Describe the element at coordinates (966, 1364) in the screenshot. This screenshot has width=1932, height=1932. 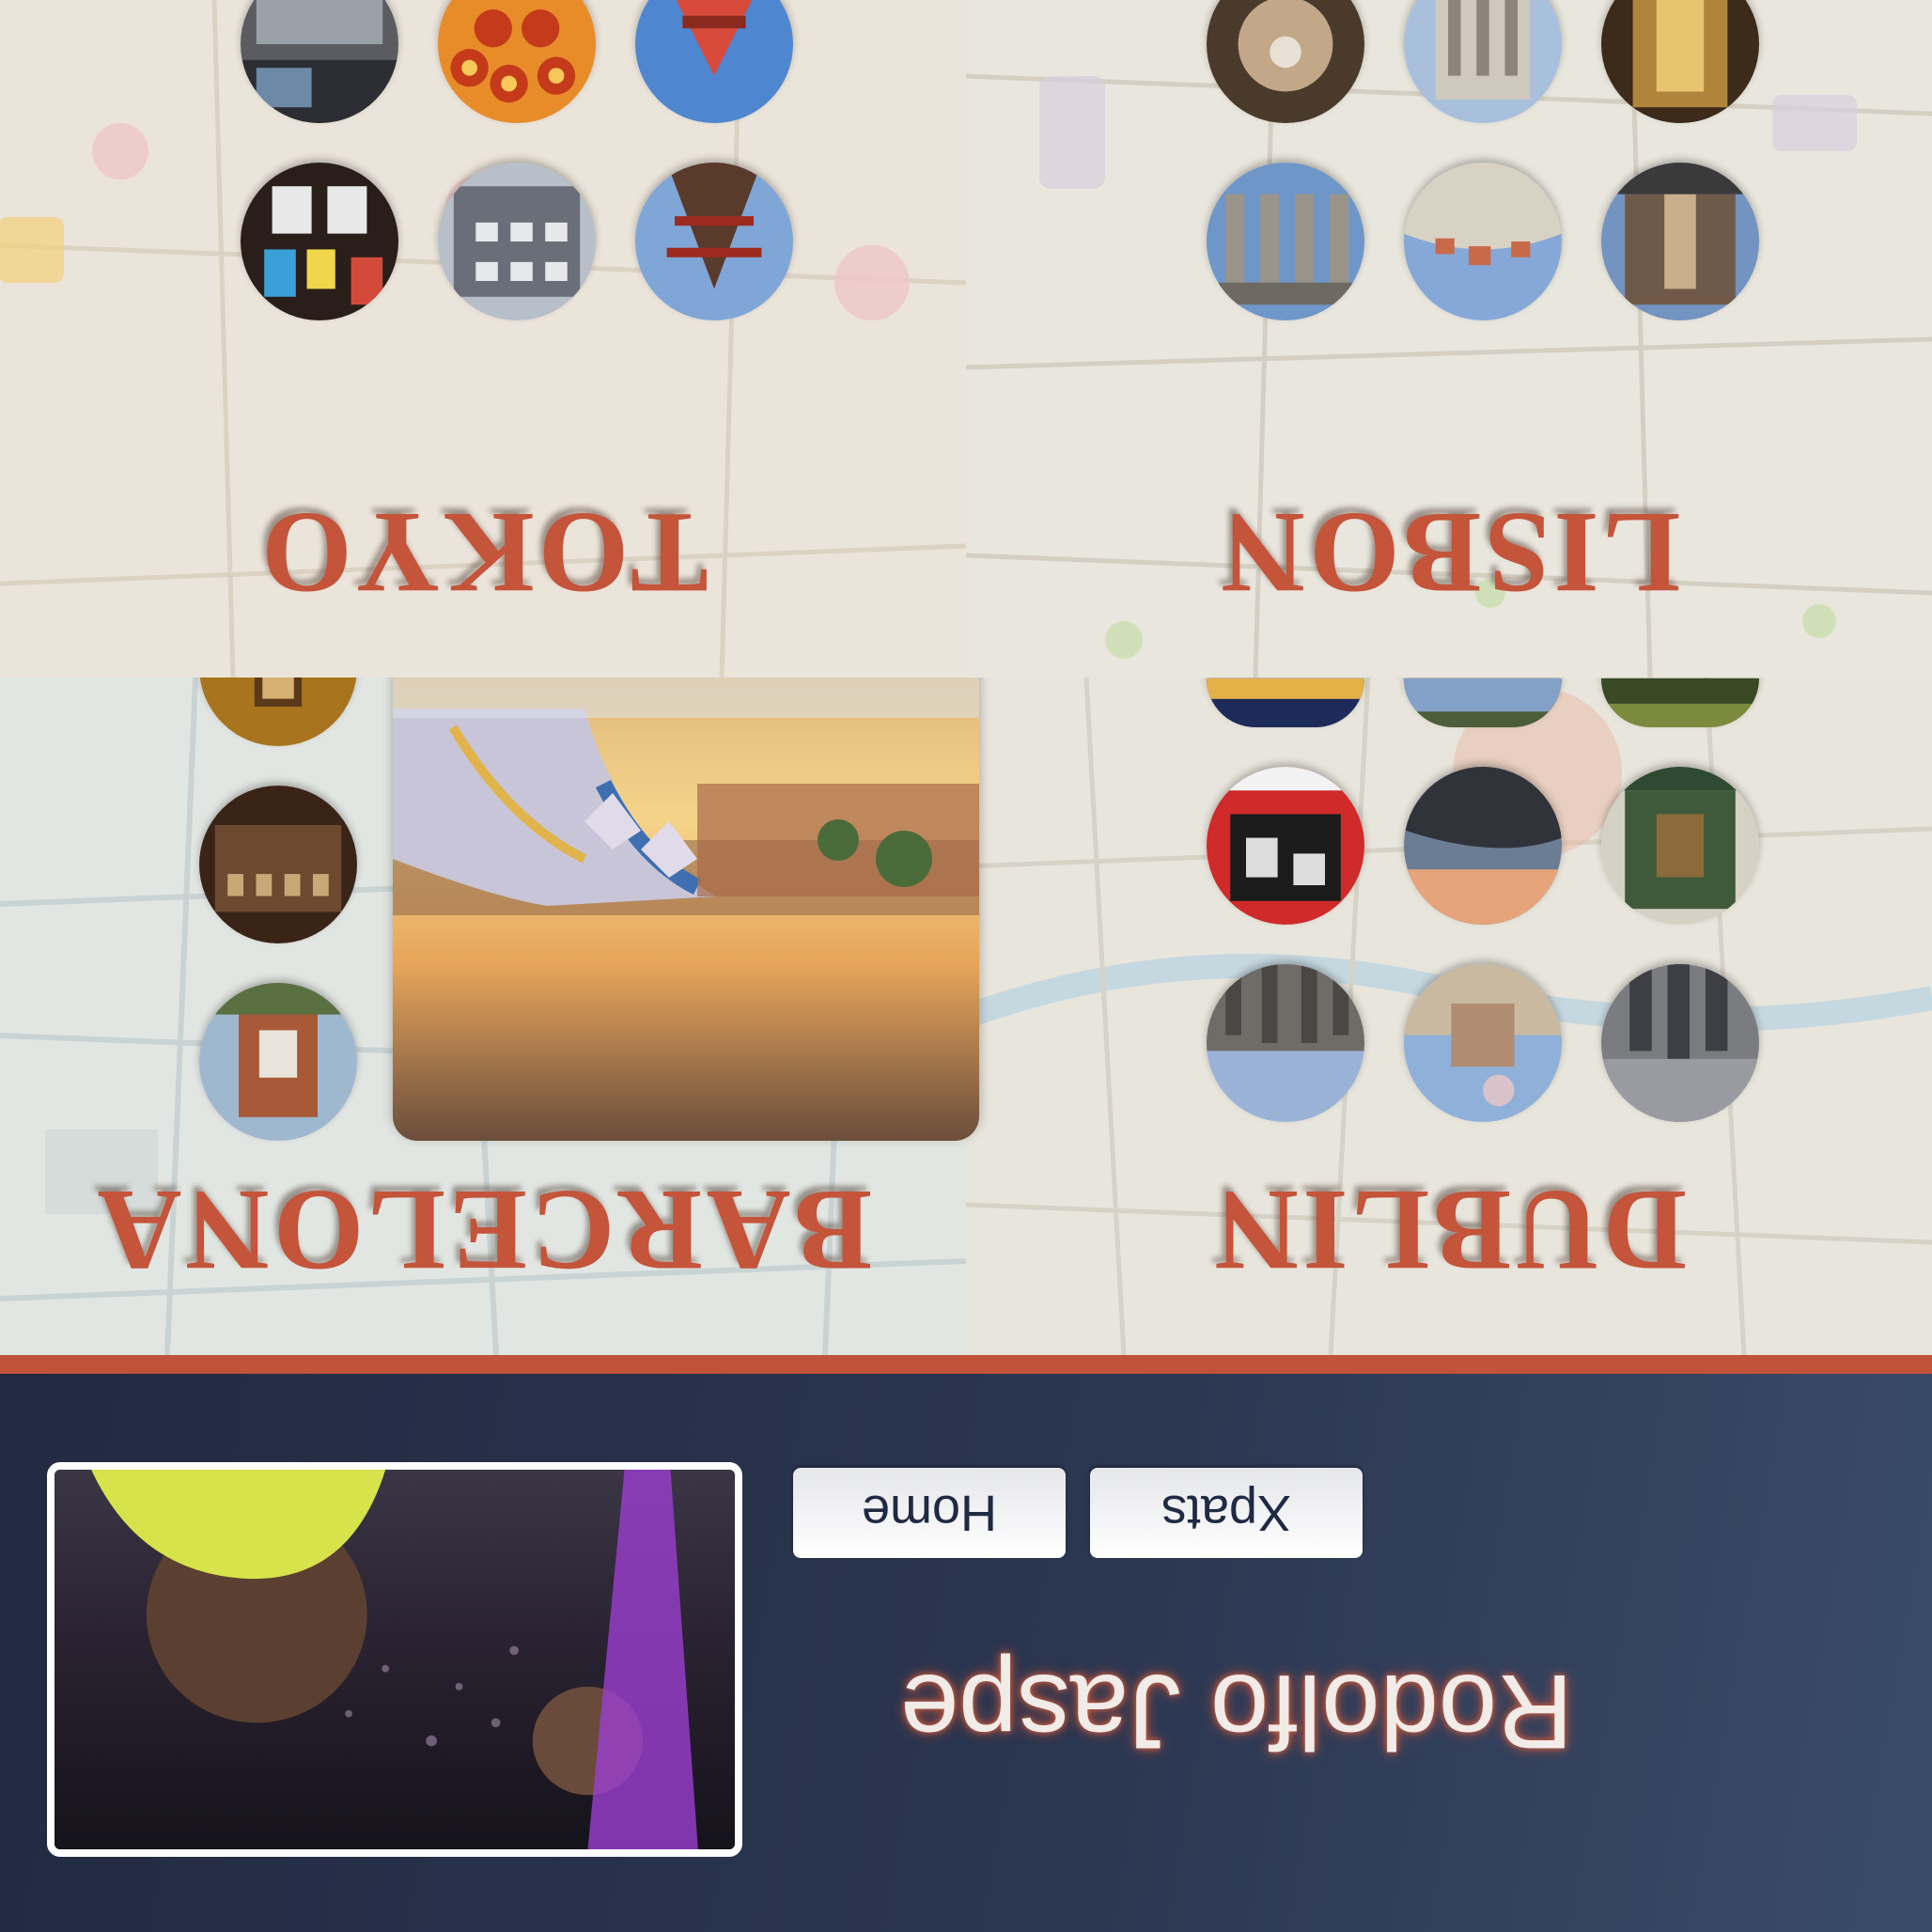
I see `header-divider` at that location.